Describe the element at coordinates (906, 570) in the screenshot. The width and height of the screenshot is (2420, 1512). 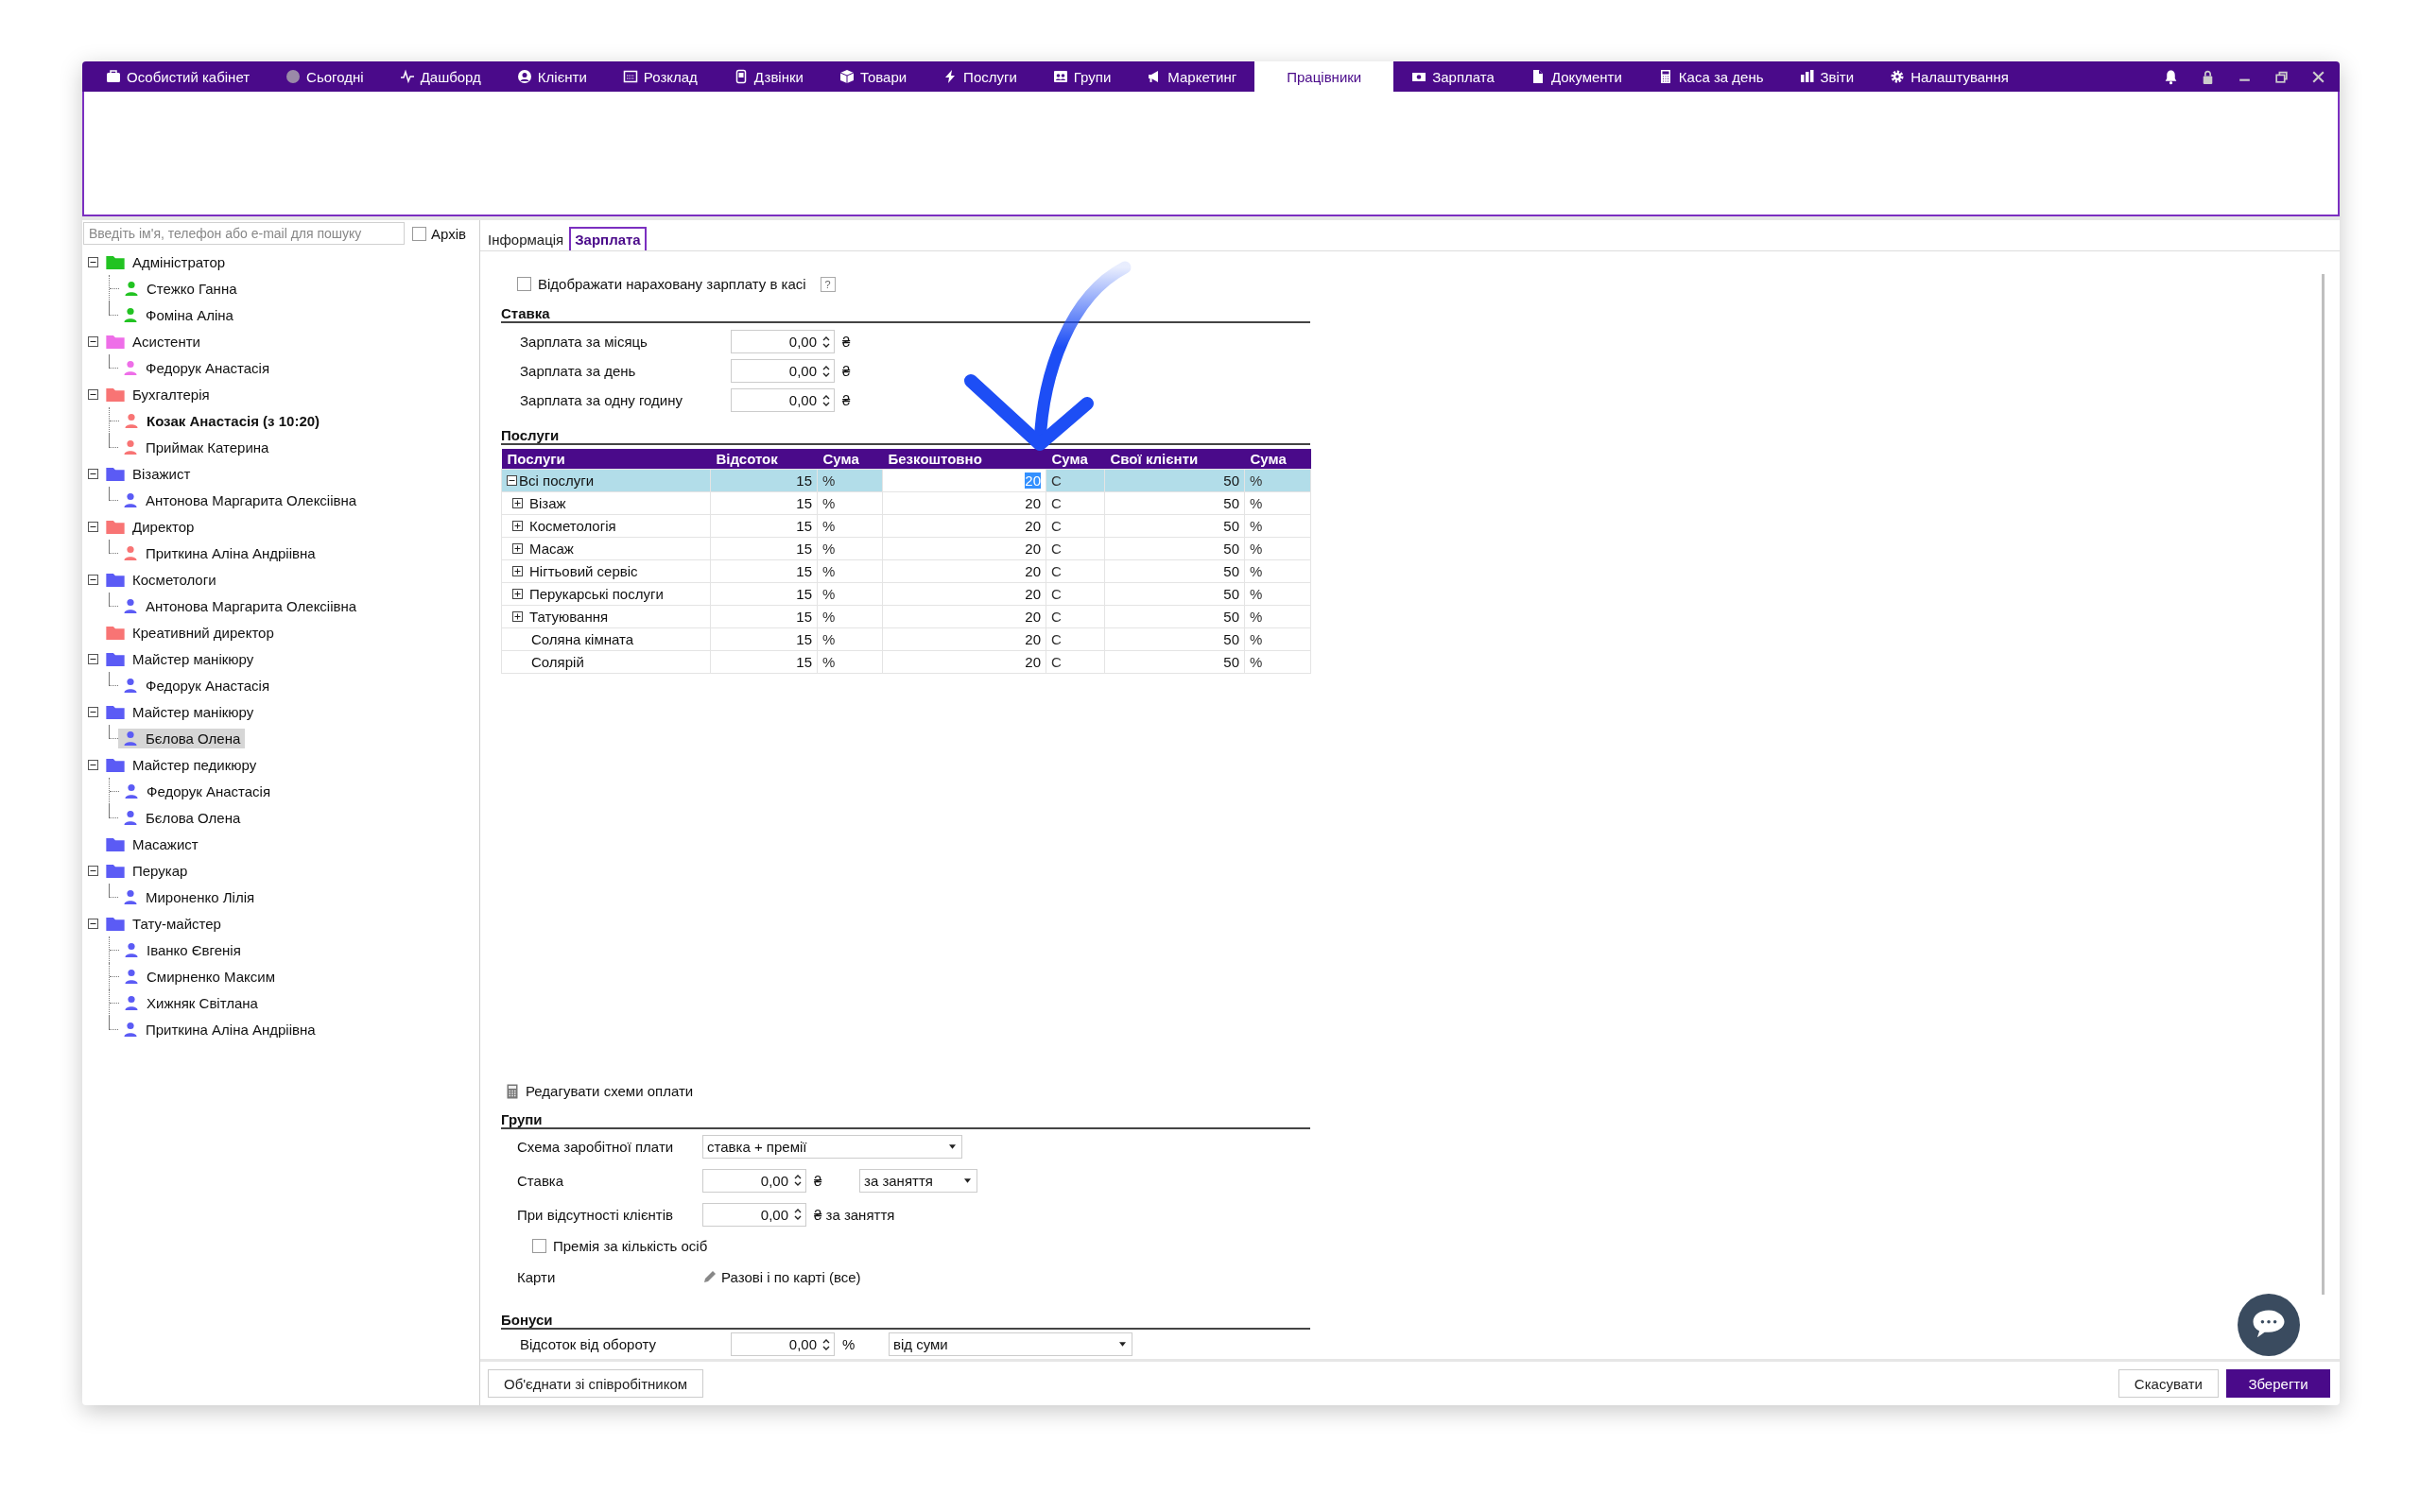
I see `table-row: Нігтьовий сервіс 15 % 20 С 50 %` at that location.